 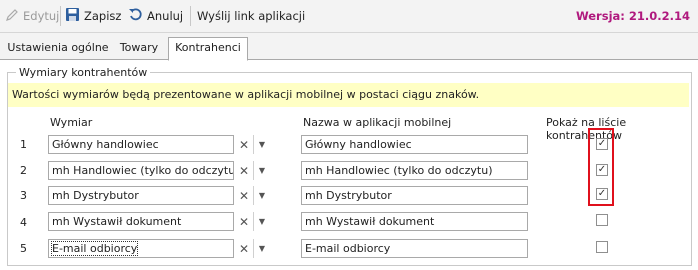 I want to click on group-title: Wymiary kontrahentów, so click(x=83, y=72).